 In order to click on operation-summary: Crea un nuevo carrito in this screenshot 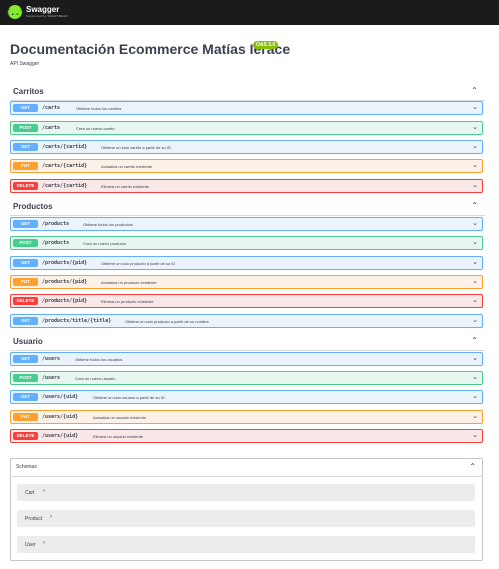, I will do `click(95, 128)`.